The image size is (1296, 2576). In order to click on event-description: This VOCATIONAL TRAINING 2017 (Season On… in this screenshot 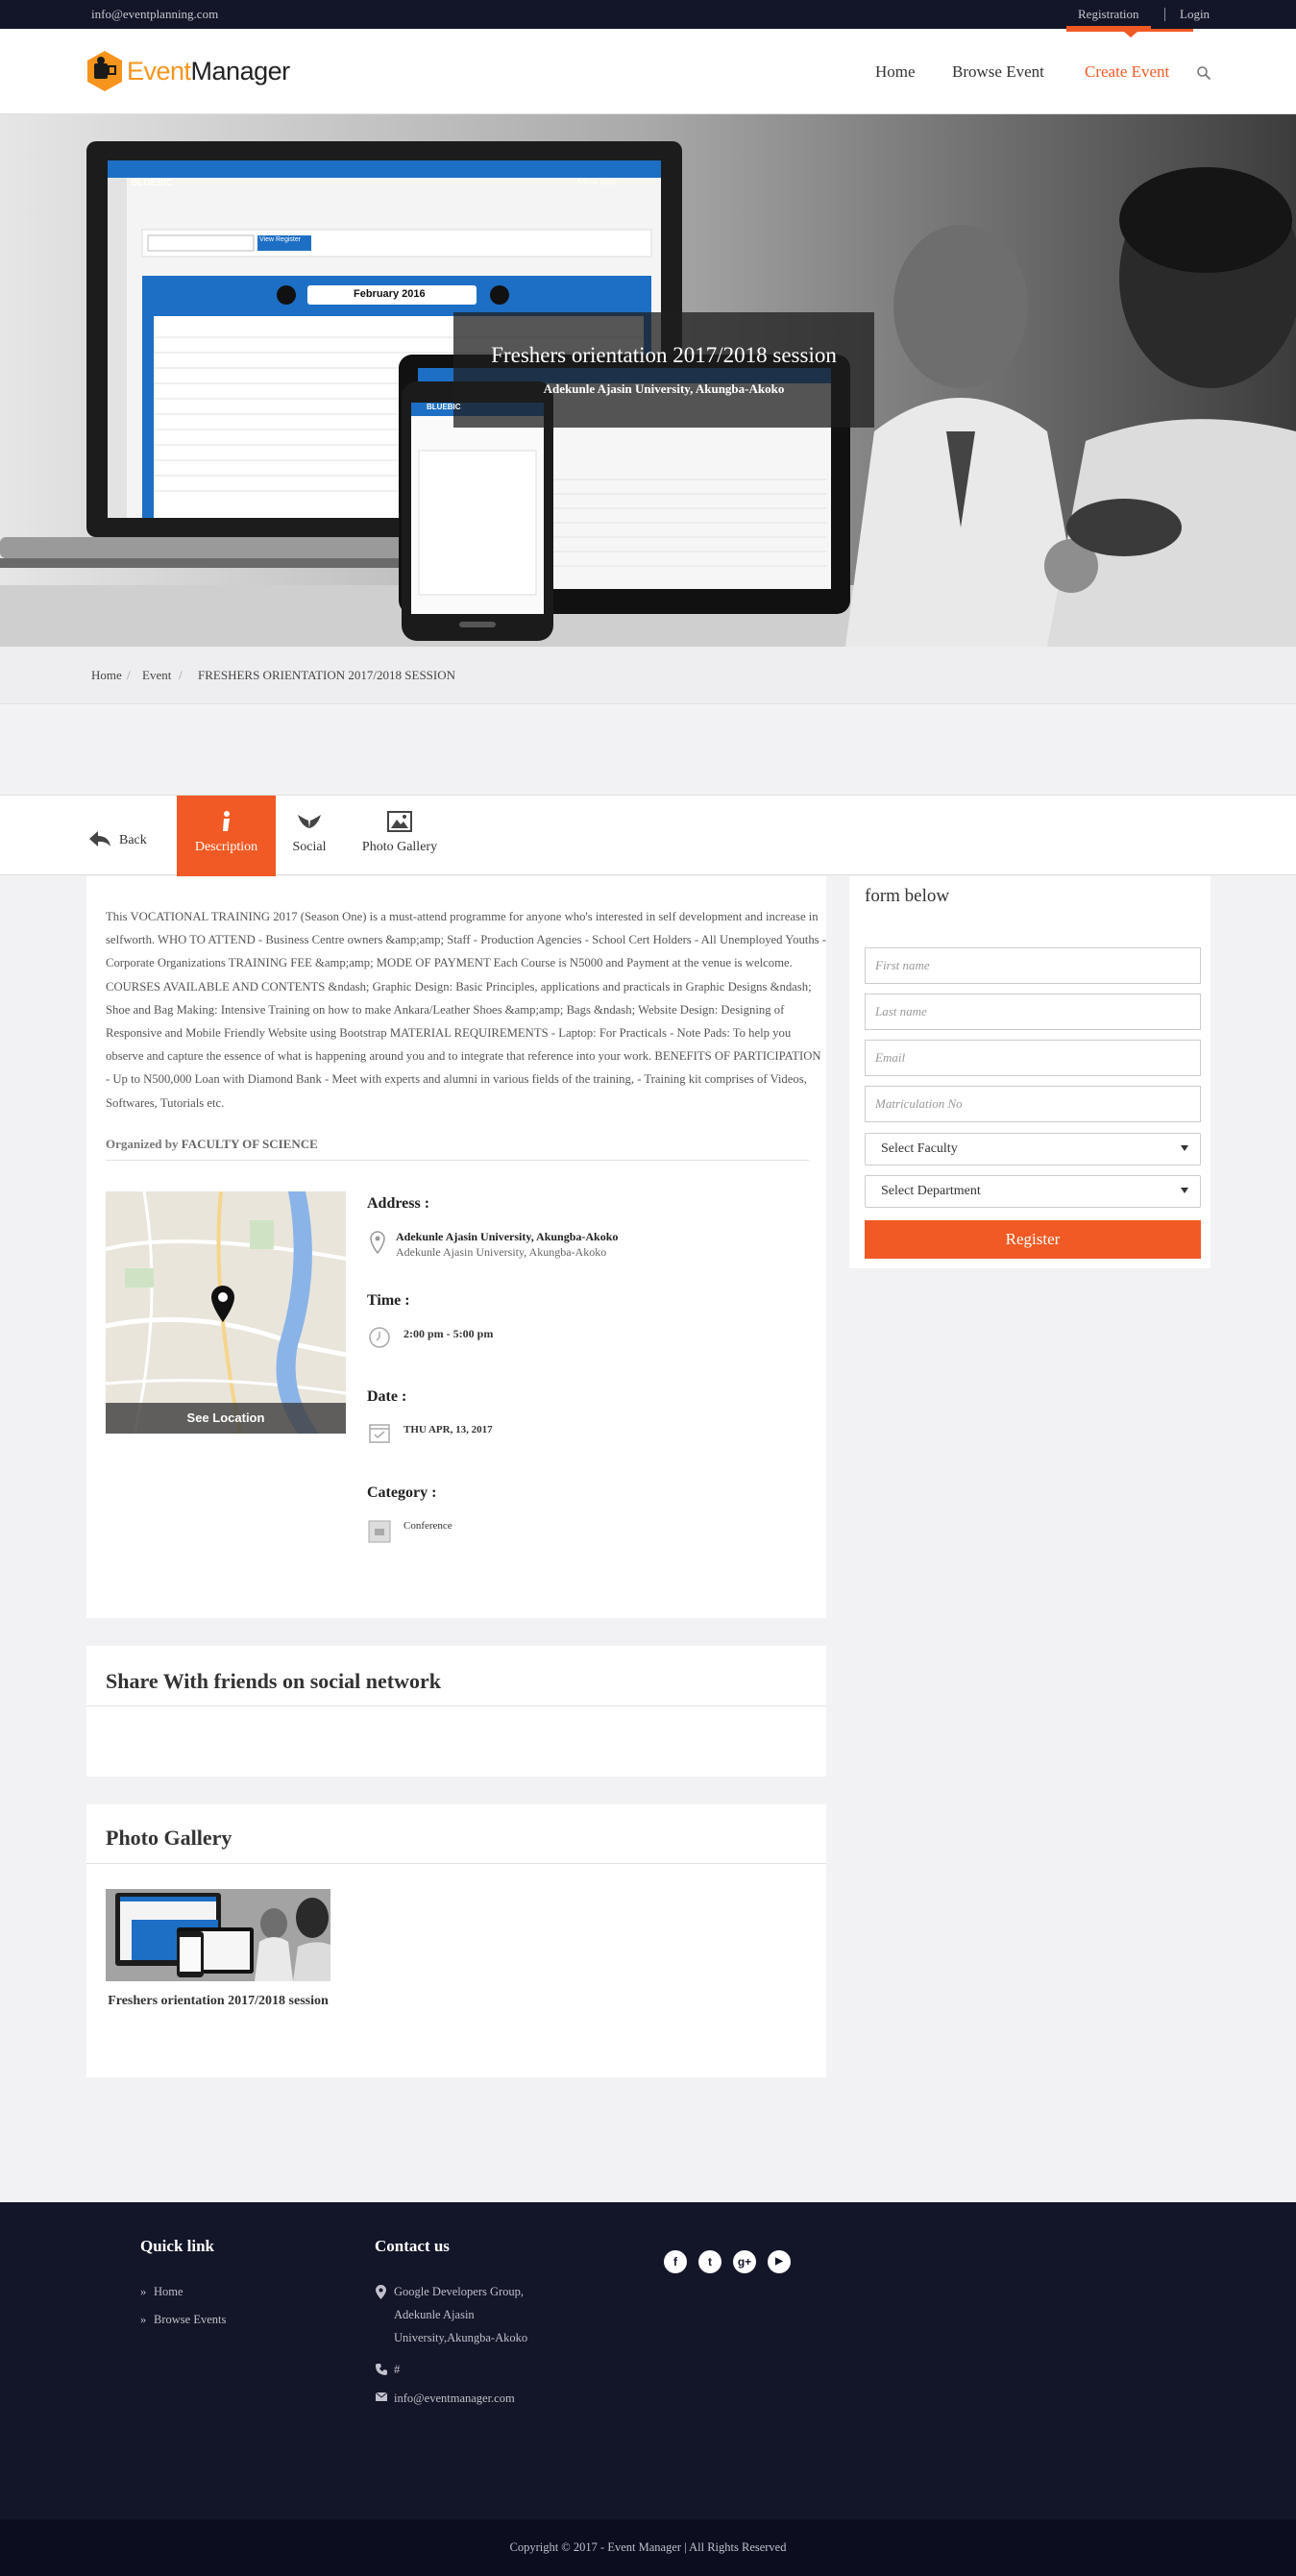, I will do `click(466, 1010)`.